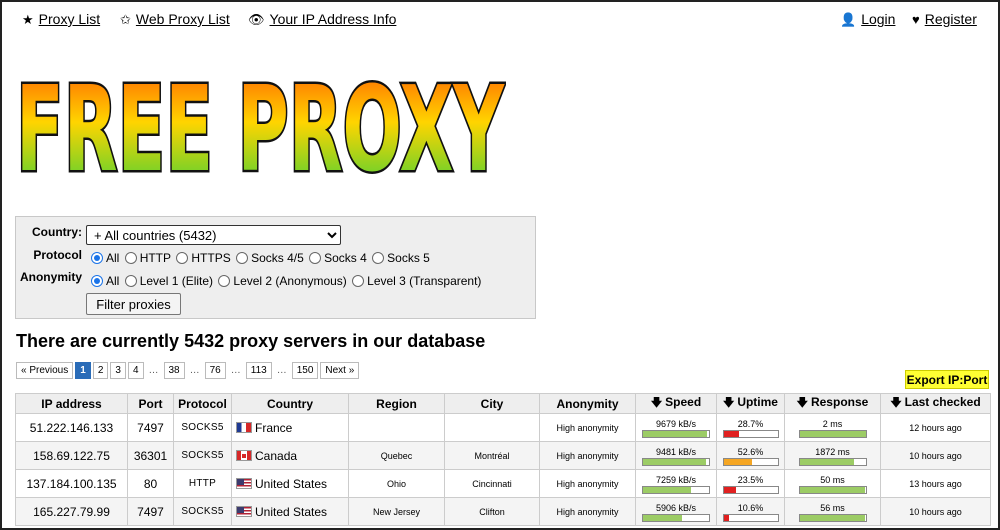 The width and height of the screenshot is (1000, 530). Describe the element at coordinates (135, 370) in the screenshot. I see `pager-page-4: 4` at that location.